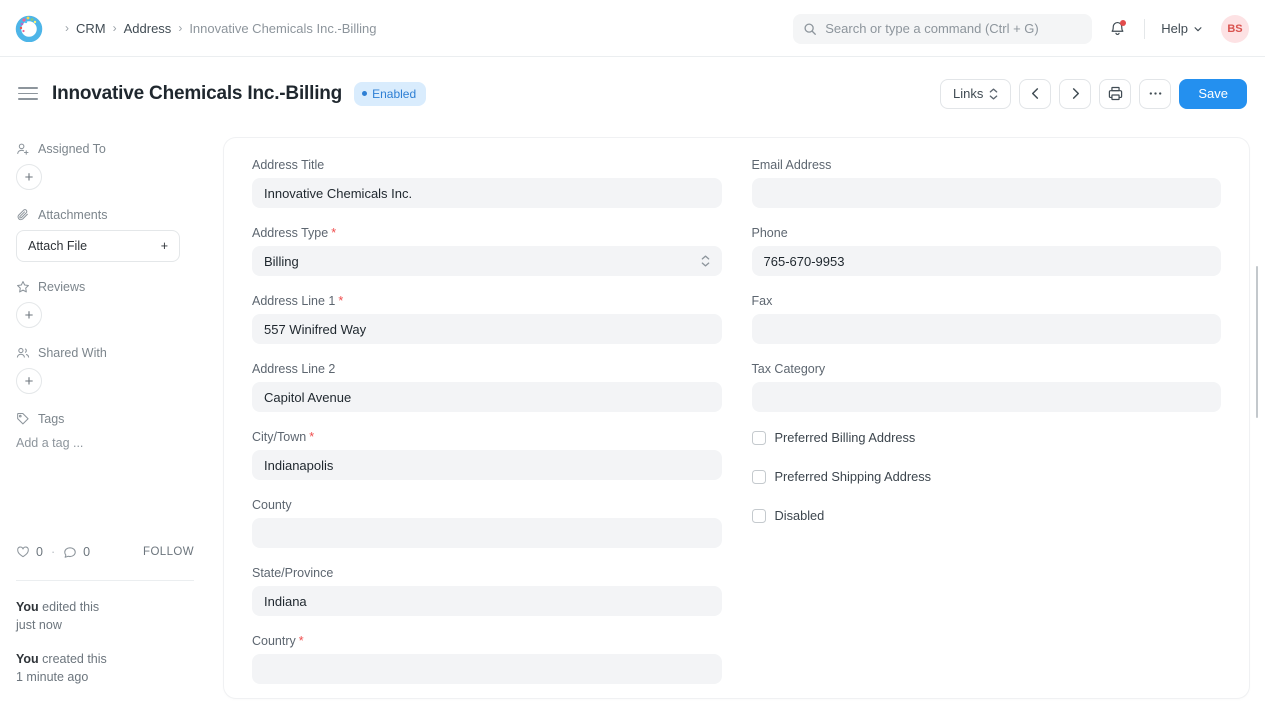 This screenshot has width=1265, height=702. Describe the element at coordinates (290, 233) in the screenshot. I see `label-text: Address Type` at that location.